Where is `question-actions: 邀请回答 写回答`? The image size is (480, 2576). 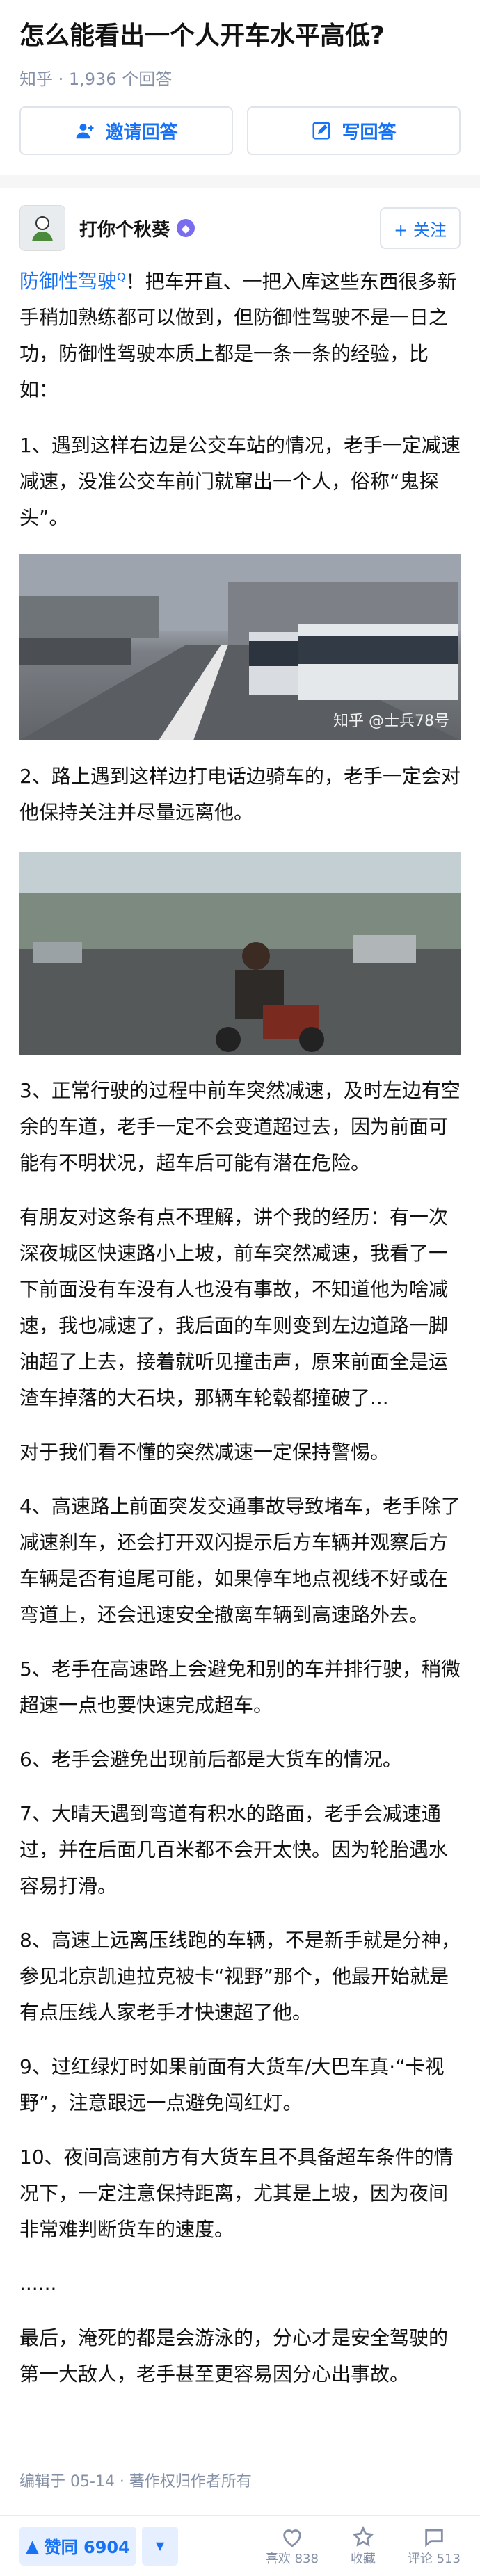 question-actions: 邀请回答 写回答 is located at coordinates (240, 130).